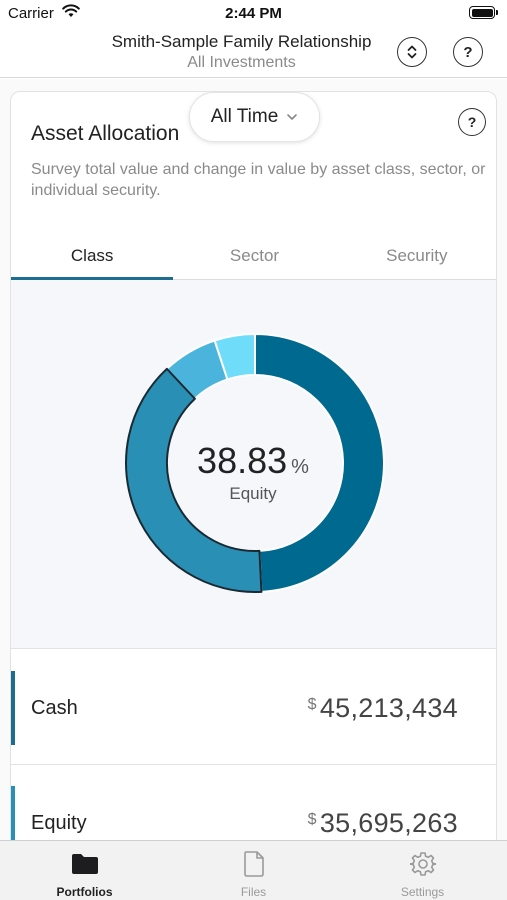 The width and height of the screenshot is (507, 900). I want to click on tab-bar-label: Settings, so click(422, 892).